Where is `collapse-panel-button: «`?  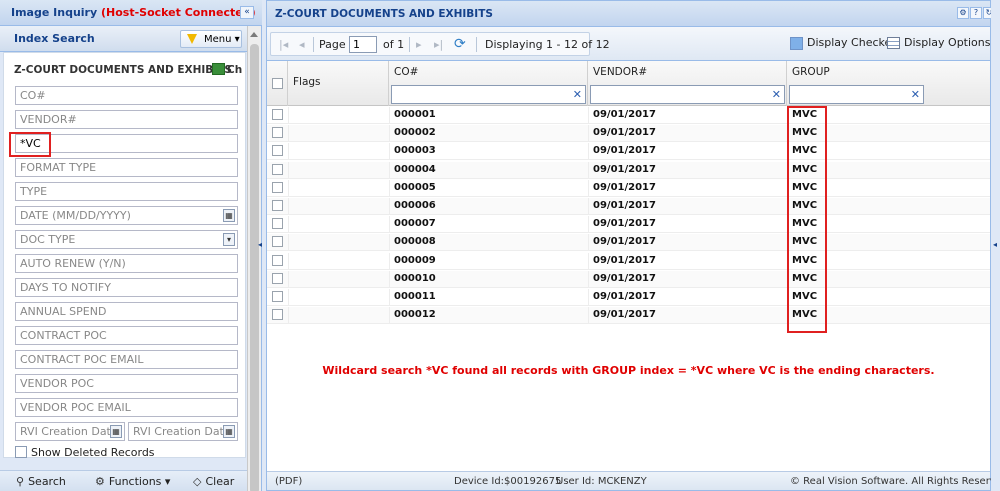 collapse-panel-button: « is located at coordinates (247, 12).